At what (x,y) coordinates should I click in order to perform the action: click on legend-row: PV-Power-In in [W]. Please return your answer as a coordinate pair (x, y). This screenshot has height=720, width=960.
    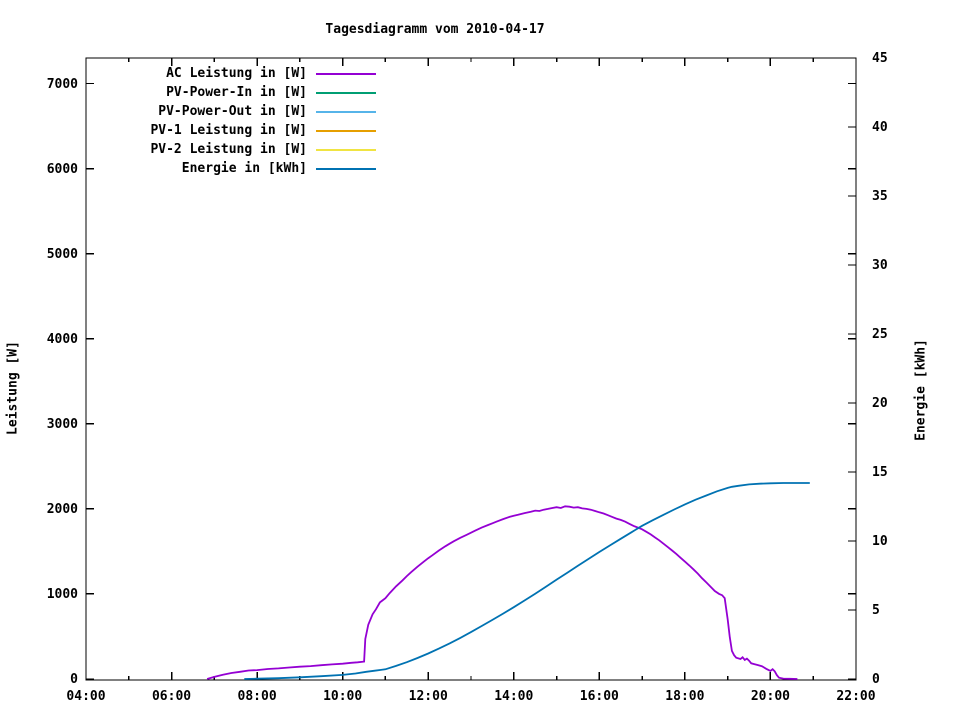
    Looking at the image, I should click on (233, 92).